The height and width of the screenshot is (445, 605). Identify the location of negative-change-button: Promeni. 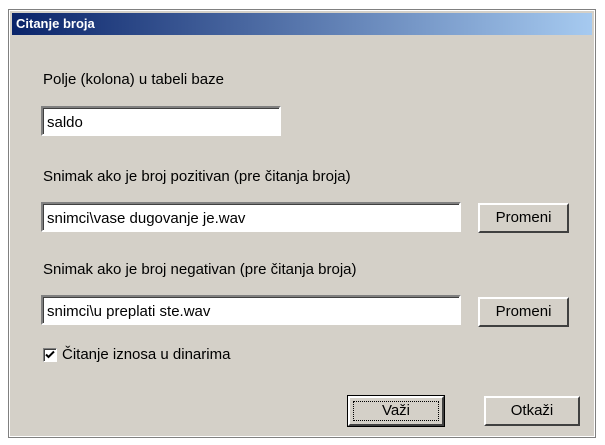
(523, 312).